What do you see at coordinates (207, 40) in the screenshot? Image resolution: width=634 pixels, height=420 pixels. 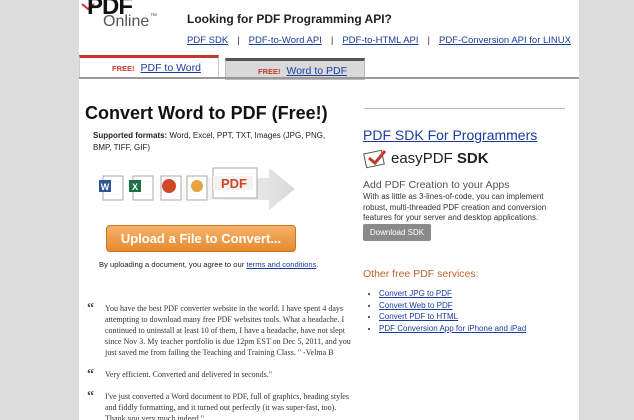 I see `api-link-pdf-sdk: PDF SDK` at bounding box center [207, 40].